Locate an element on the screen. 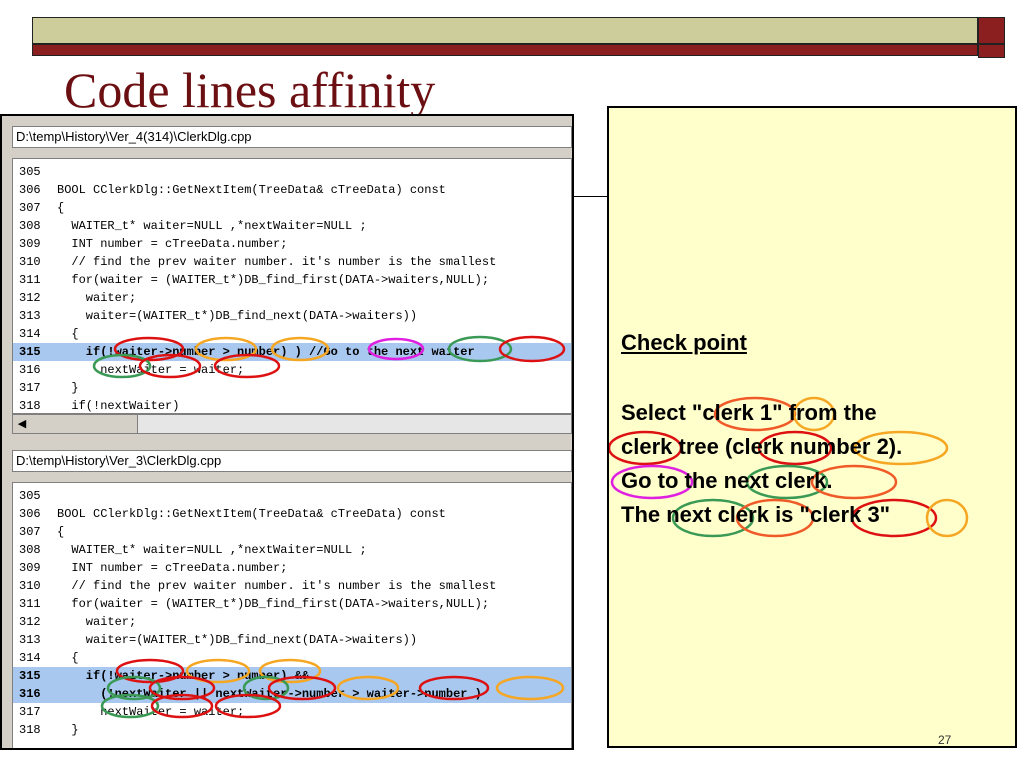 The height and width of the screenshot is (768, 1024). slide-title: Code lines affinity is located at coordinates (250, 90).